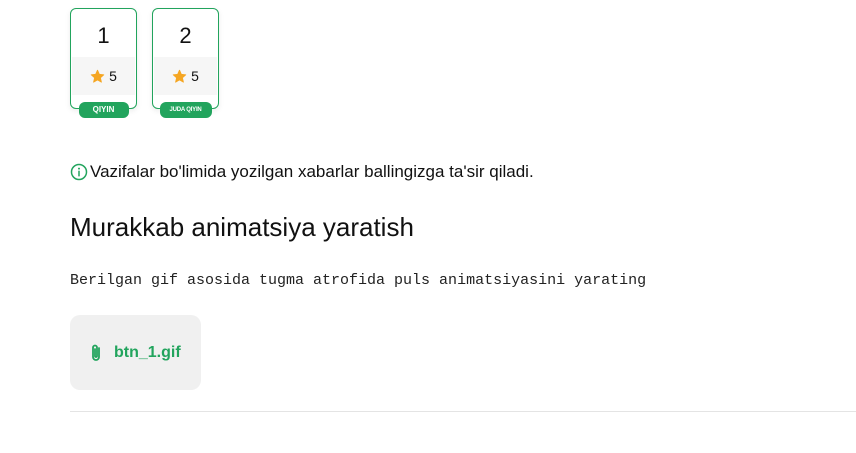 This screenshot has height=453, width=856. What do you see at coordinates (103, 35) in the screenshot?
I see `task-number: 1` at bounding box center [103, 35].